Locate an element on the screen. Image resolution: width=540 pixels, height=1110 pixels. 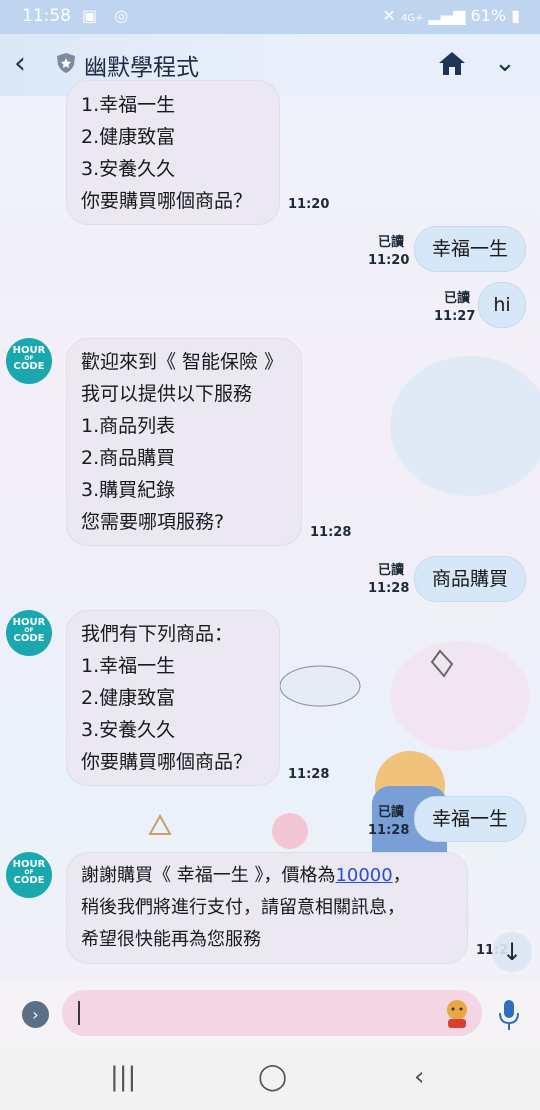
message-bubble: hi is located at coordinates (502, 305).